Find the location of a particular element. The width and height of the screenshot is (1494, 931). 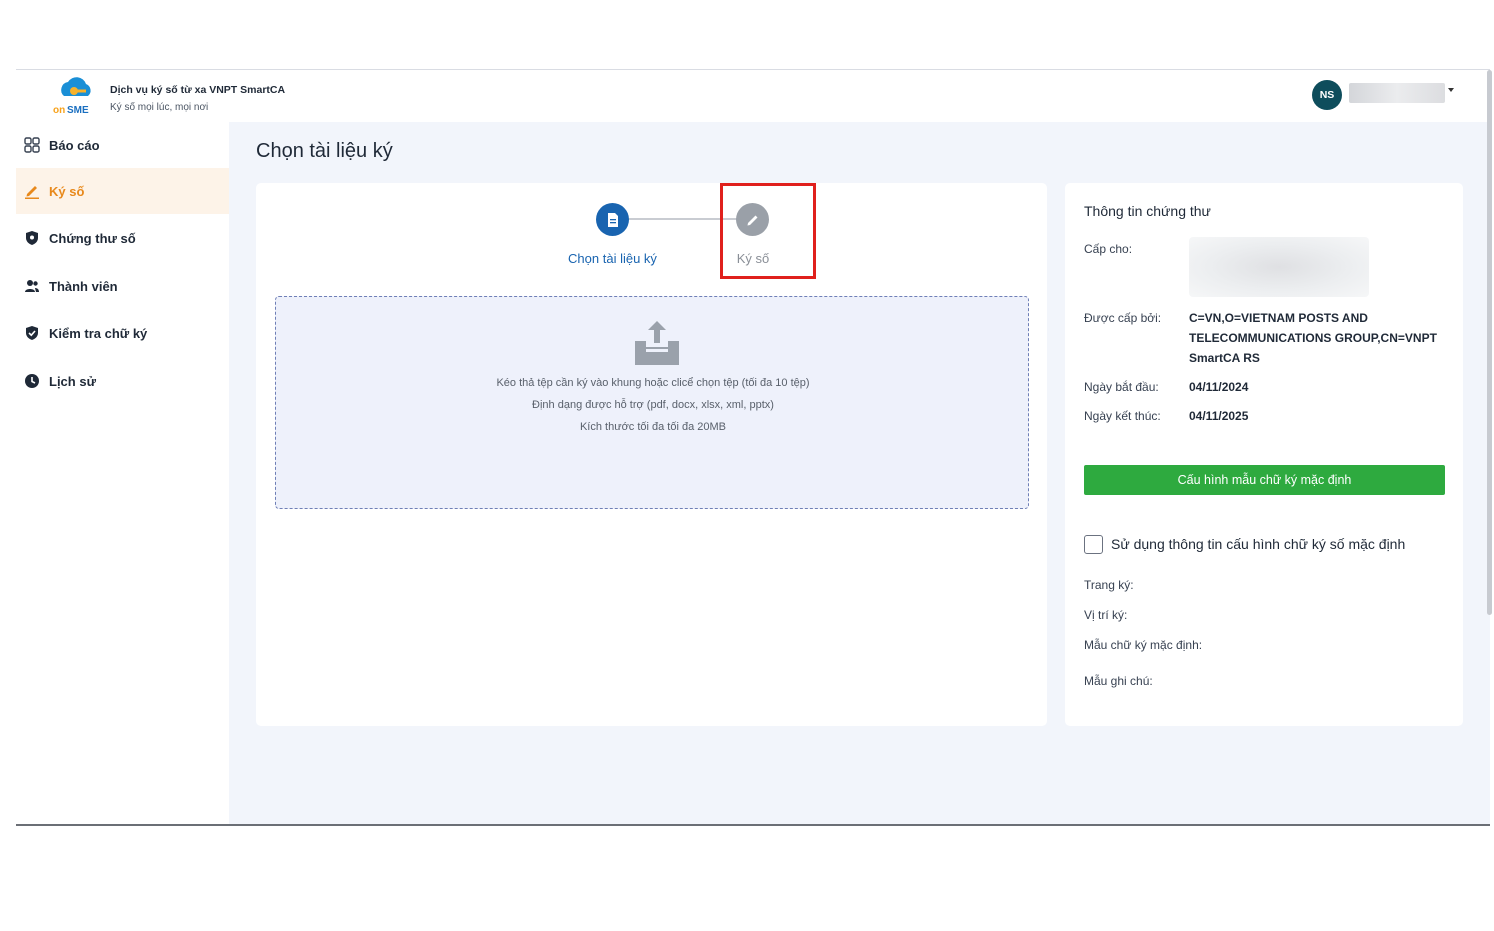

issued-to-label: Cấp cho: is located at coordinates (1108, 249).